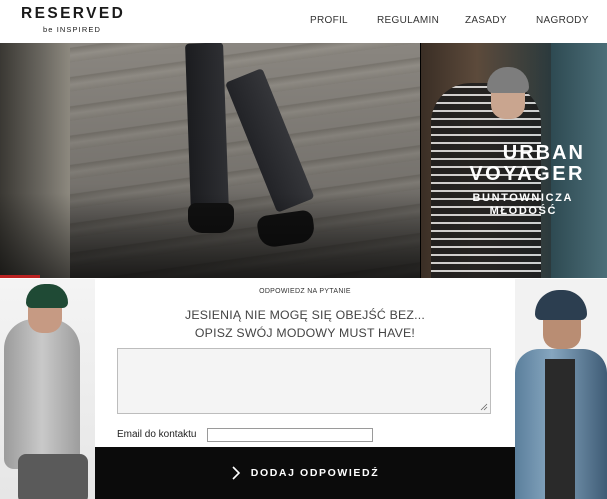 The width and height of the screenshot is (607, 499). Describe the element at coordinates (484, 407) in the screenshot. I see `resize-grip-icon` at that location.